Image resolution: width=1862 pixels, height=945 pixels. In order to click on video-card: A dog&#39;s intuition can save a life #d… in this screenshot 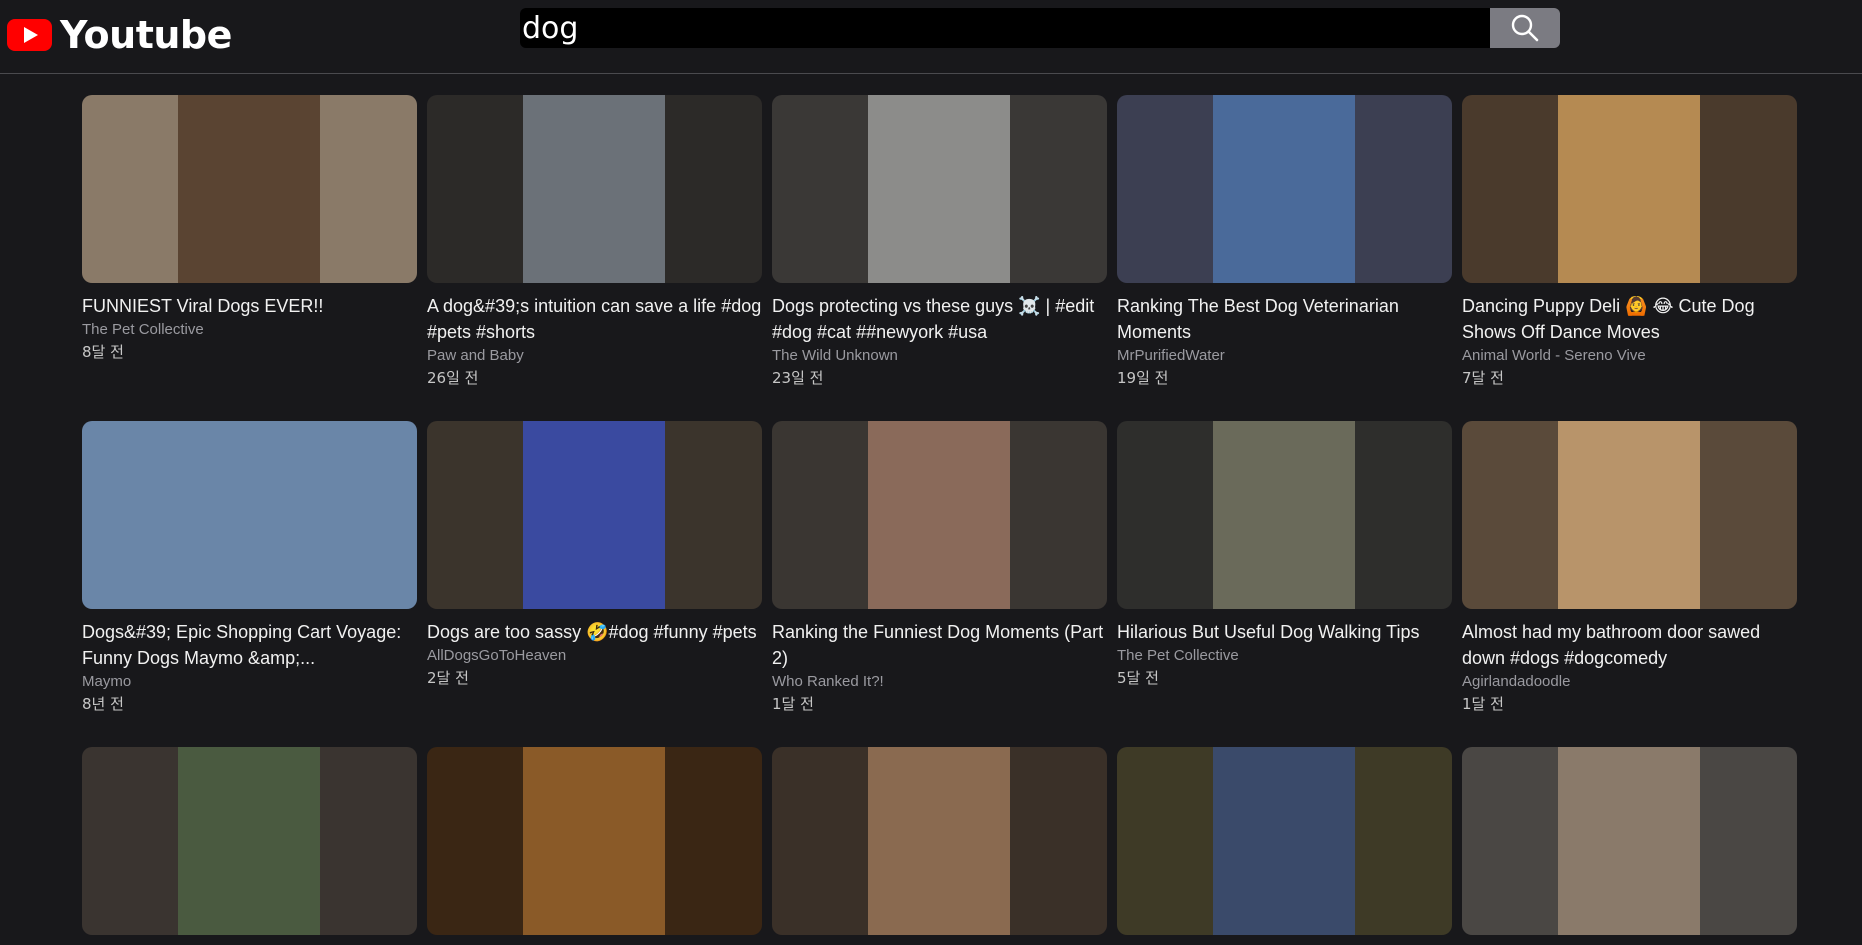, I will do `click(594, 242)`.